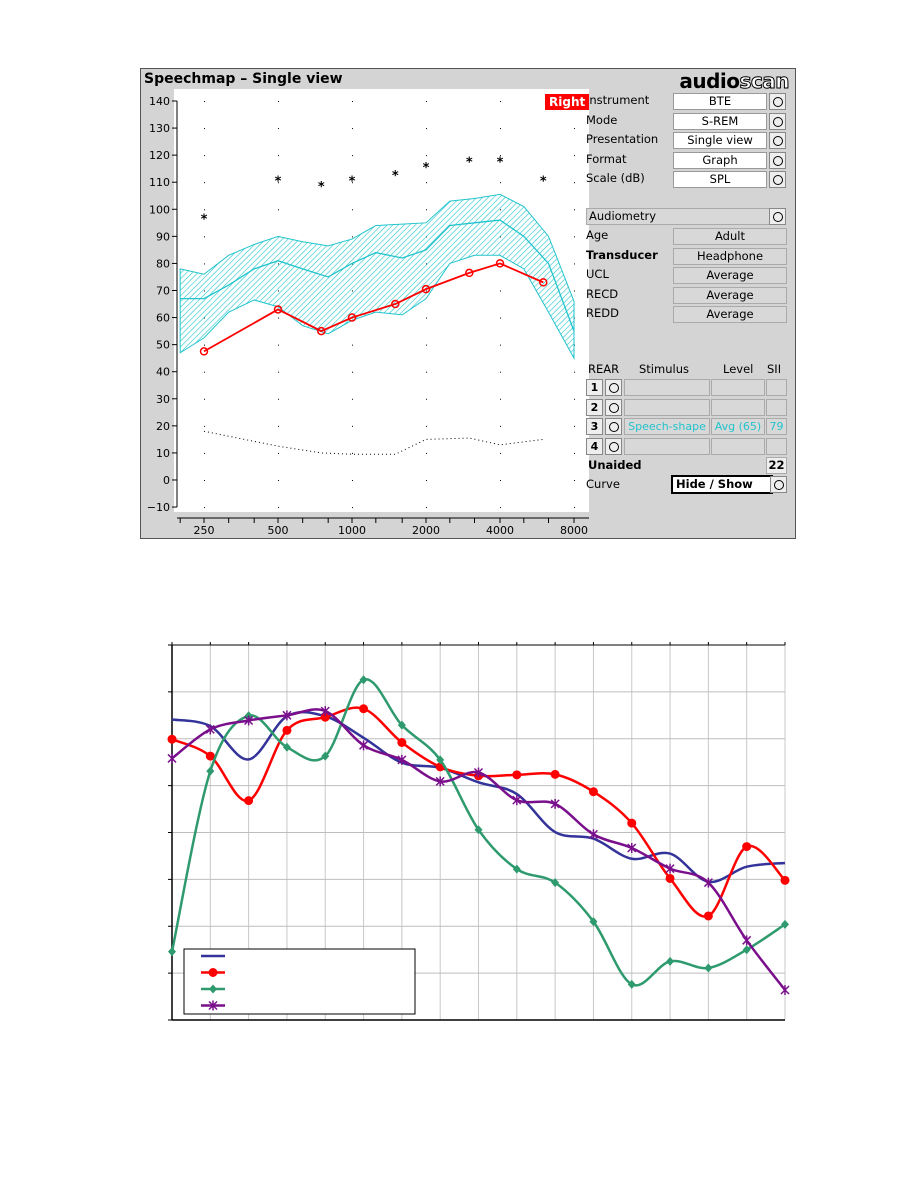 The height and width of the screenshot is (1188, 918). What do you see at coordinates (567, 102) in the screenshot?
I see `ear-badge: Right` at bounding box center [567, 102].